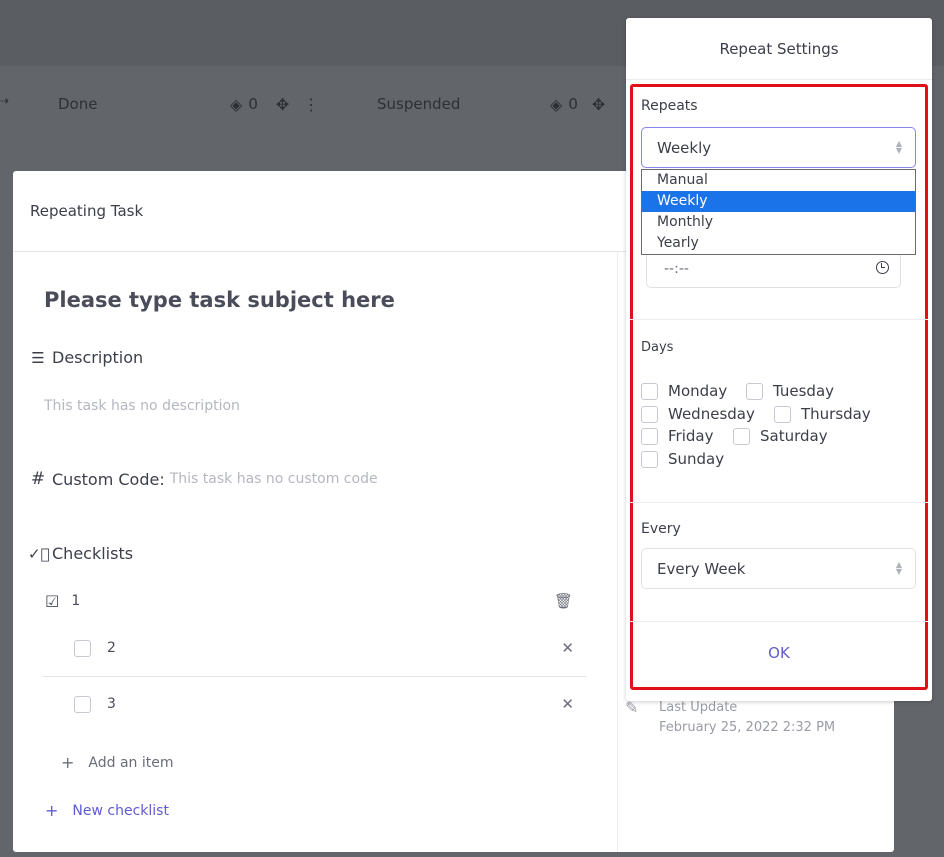 Image resolution: width=944 pixels, height=857 pixels. I want to click on day-tuesday: Tuesday, so click(790, 391).